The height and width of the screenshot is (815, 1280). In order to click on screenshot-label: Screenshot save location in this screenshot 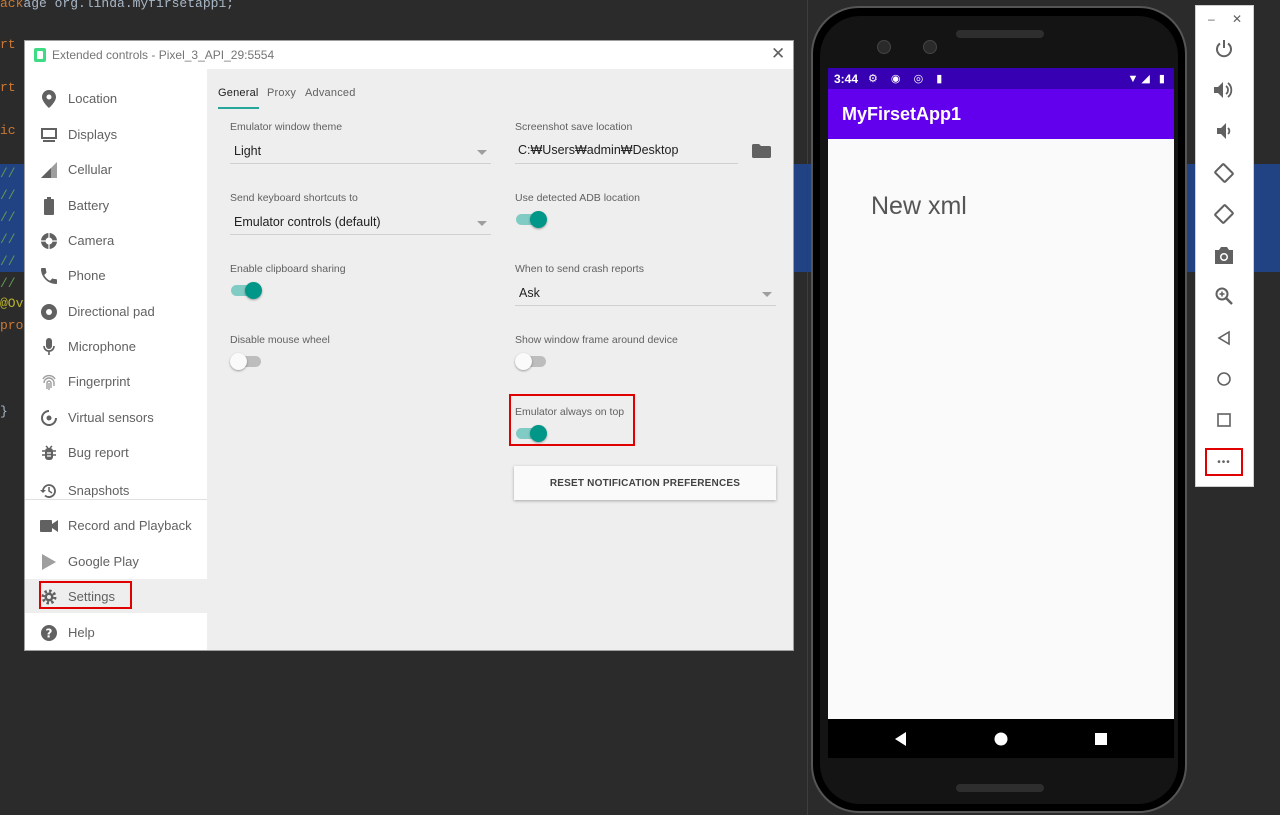, I will do `click(574, 127)`.